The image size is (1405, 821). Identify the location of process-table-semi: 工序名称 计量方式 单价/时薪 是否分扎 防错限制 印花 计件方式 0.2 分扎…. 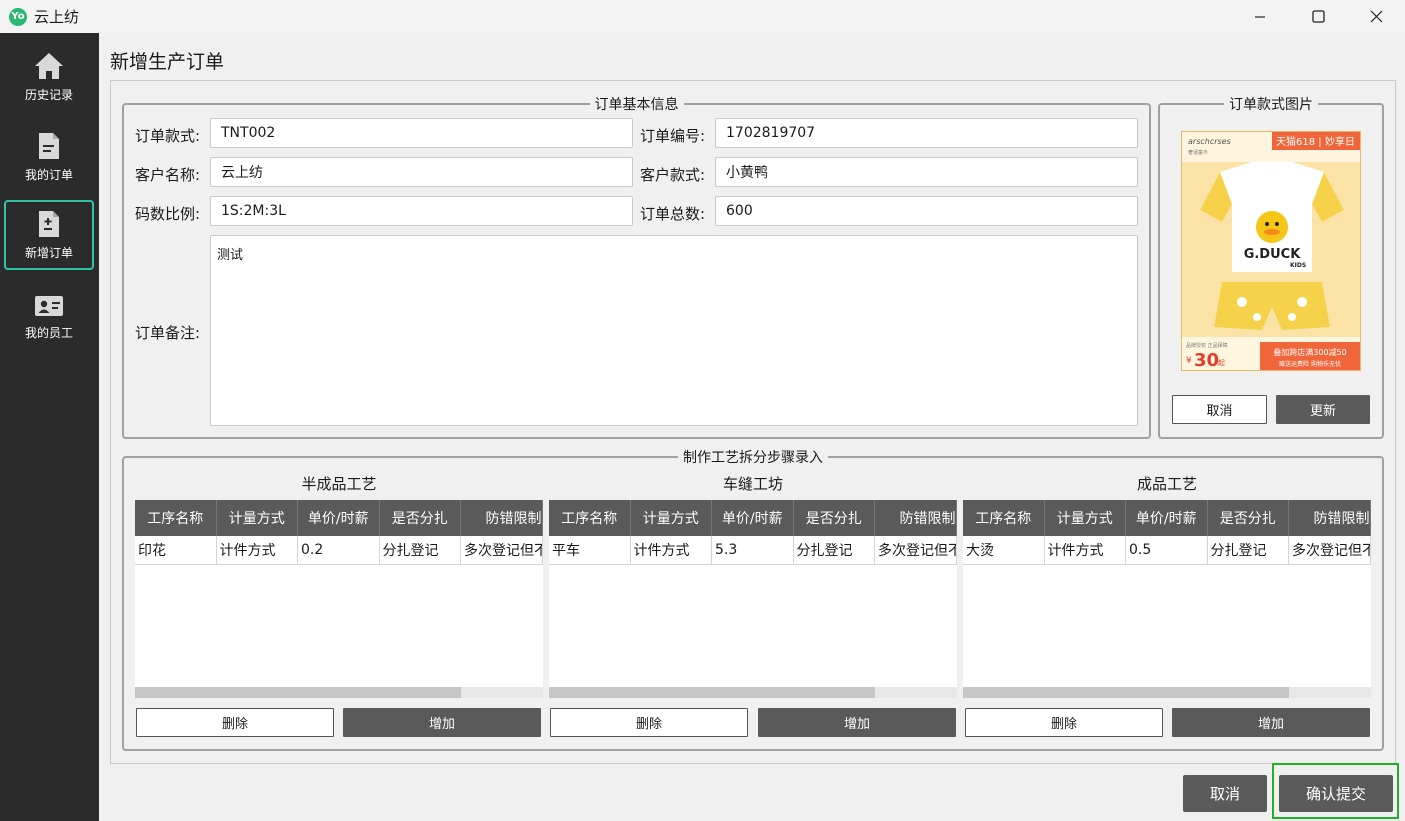
(339, 599).